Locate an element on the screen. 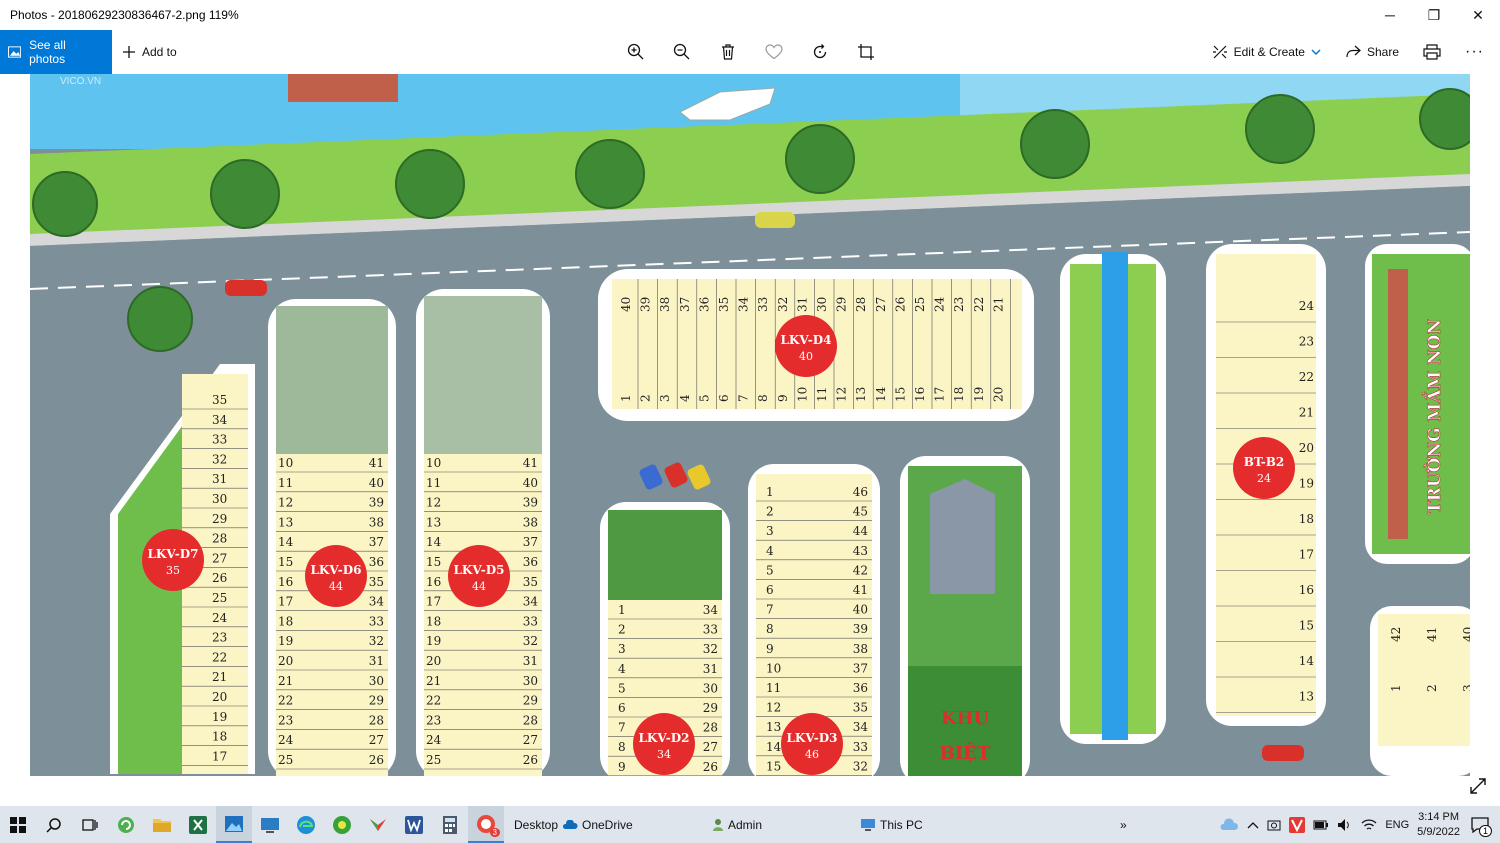 The image size is (1500, 843). bird-icon is located at coordinates (378, 824).